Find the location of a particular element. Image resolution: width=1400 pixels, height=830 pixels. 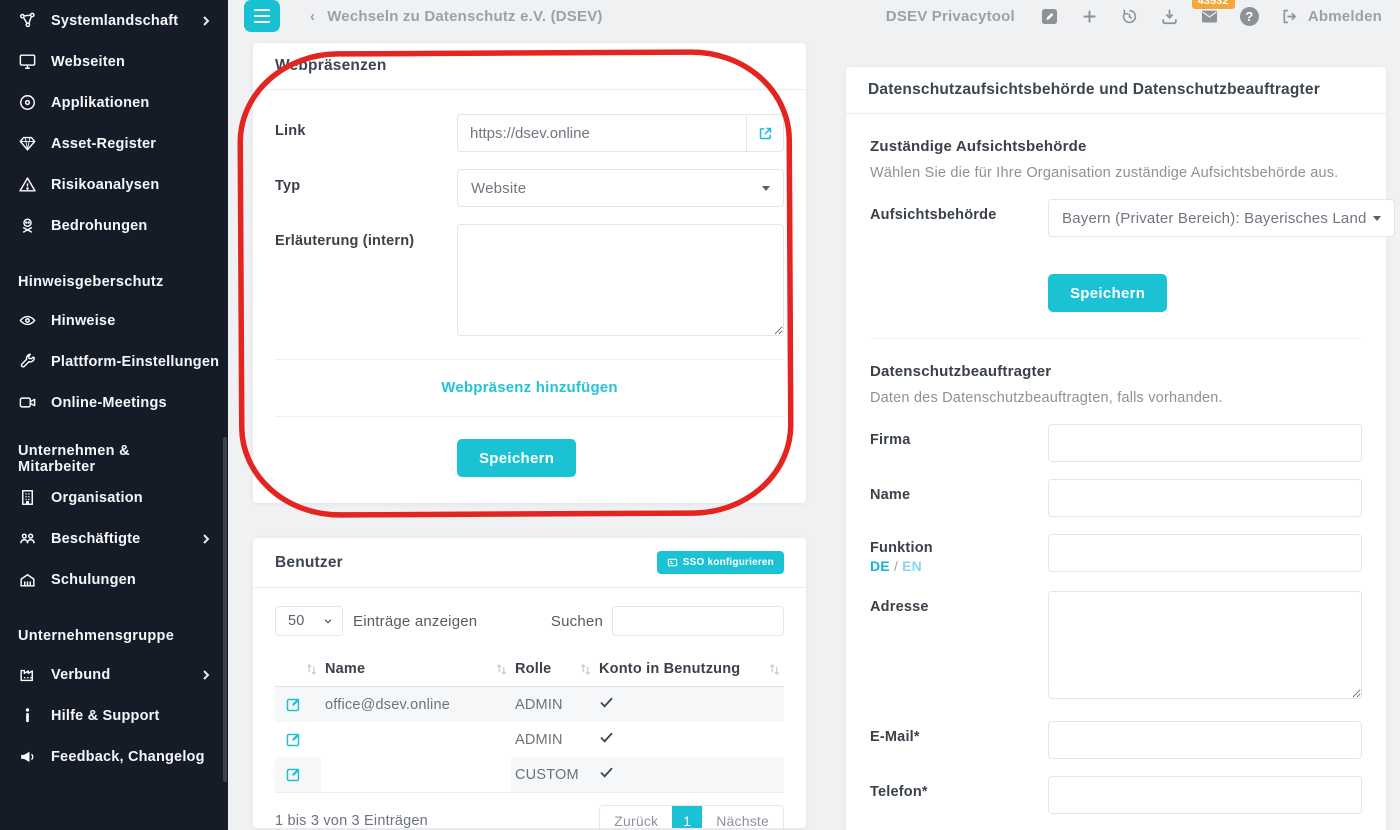

column-edit is located at coordinates (298, 669).